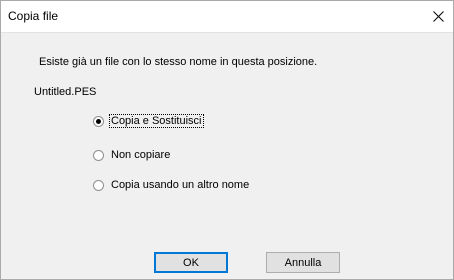  What do you see at coordinates (98, 121) in the screenshot?
I see `radio-copy-replace` at bounding box center [98, 121].